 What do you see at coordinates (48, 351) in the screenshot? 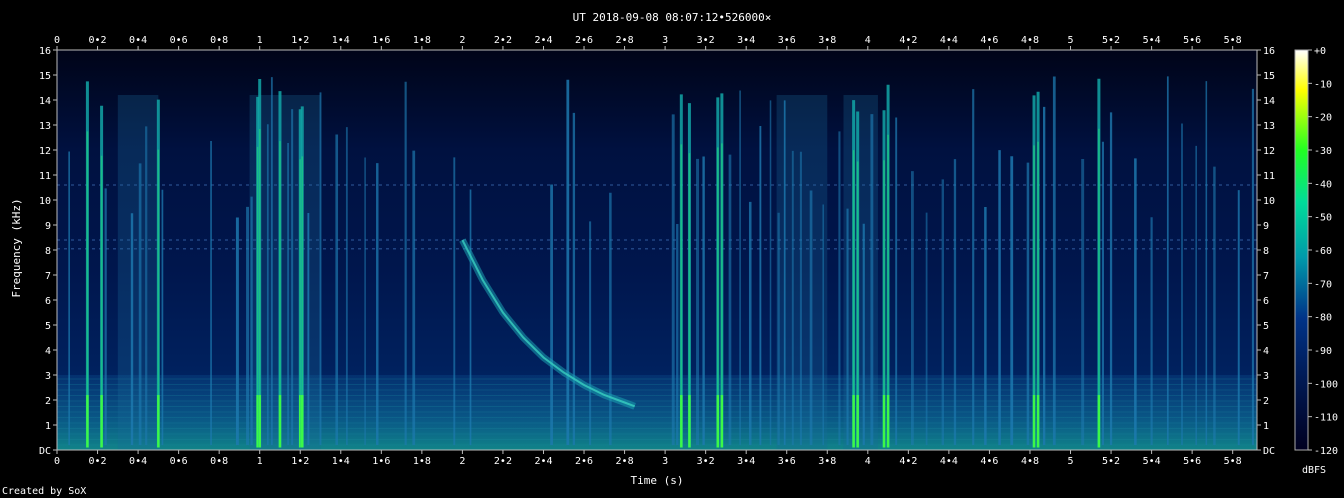
I see `y-tick-label: 4` at bounding box center [48, 351].